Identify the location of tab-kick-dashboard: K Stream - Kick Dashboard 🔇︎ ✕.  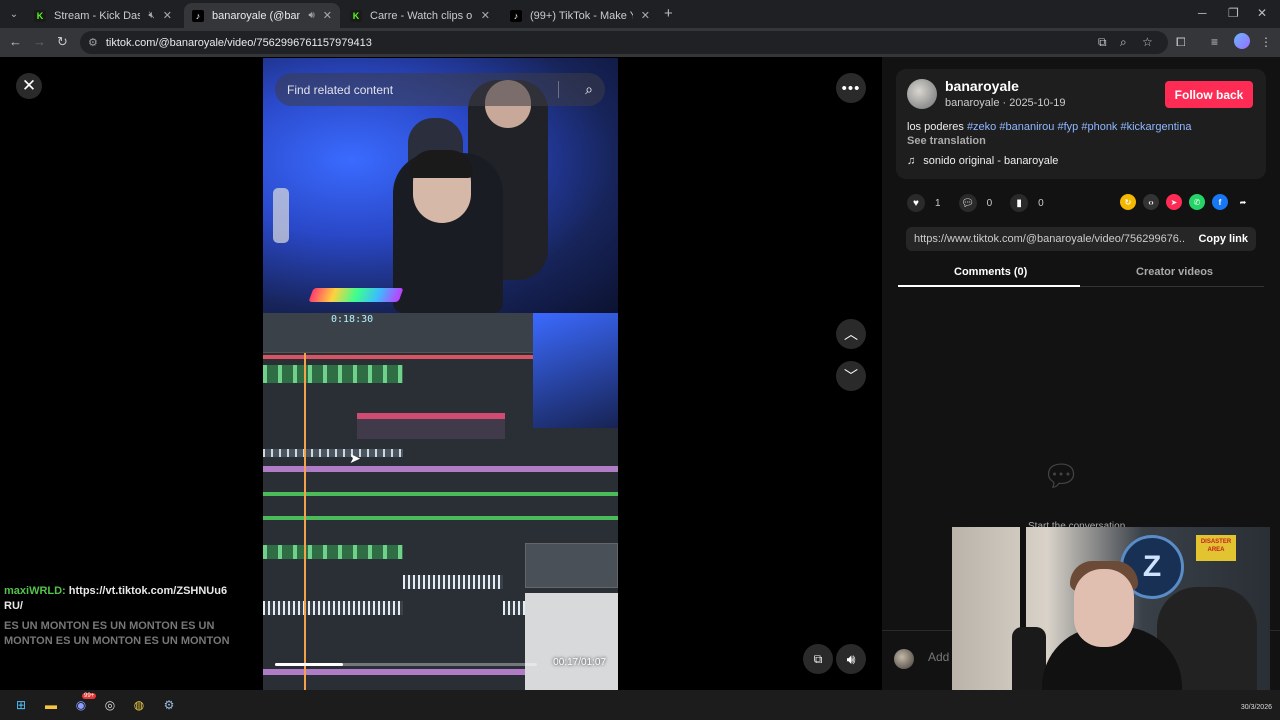
(103, 15).